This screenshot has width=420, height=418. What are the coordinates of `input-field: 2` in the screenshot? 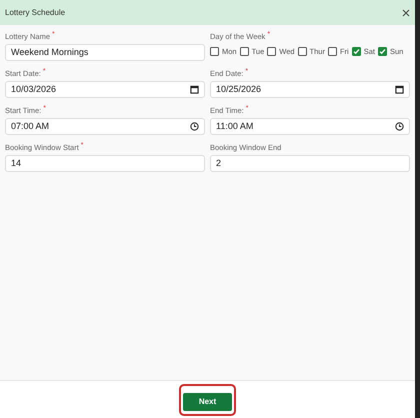 It's located at (310, 163).